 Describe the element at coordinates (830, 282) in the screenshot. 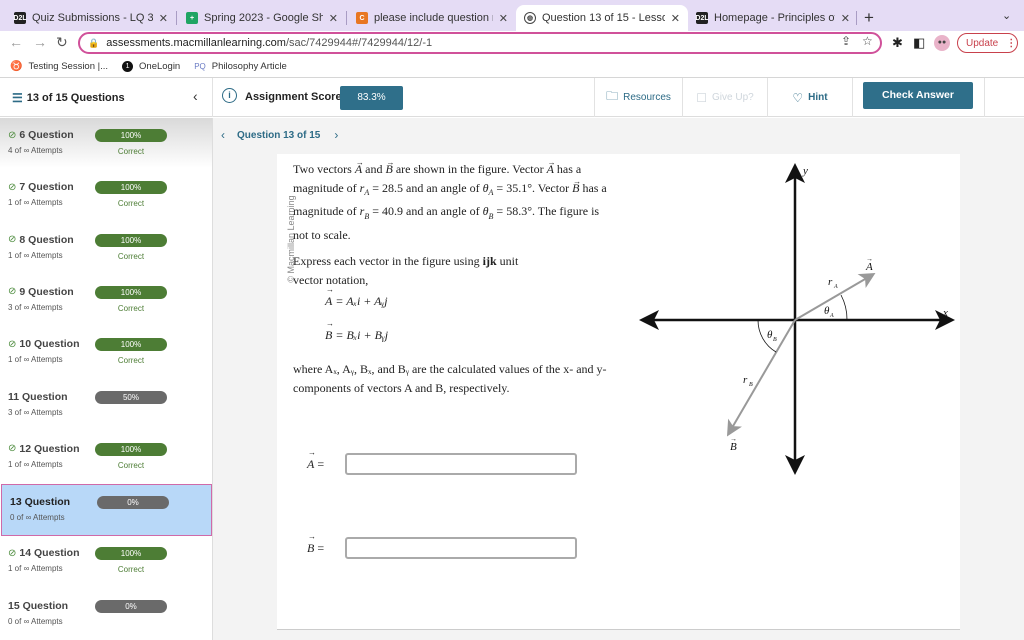

I see `r-a-label: r` at that location.